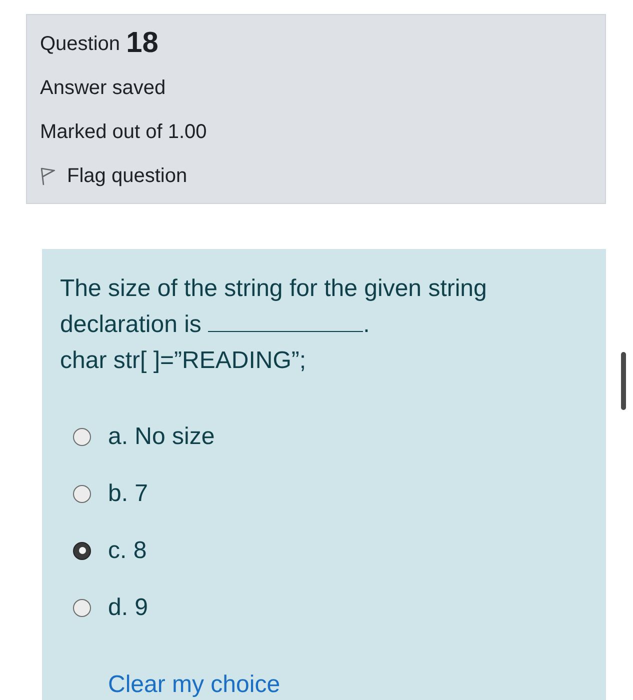 The height and width of the screenshot is (700, 633). Describe the element at coordinates (128, 493) in the screenshot. I see `option-label: b. 7` at that location.